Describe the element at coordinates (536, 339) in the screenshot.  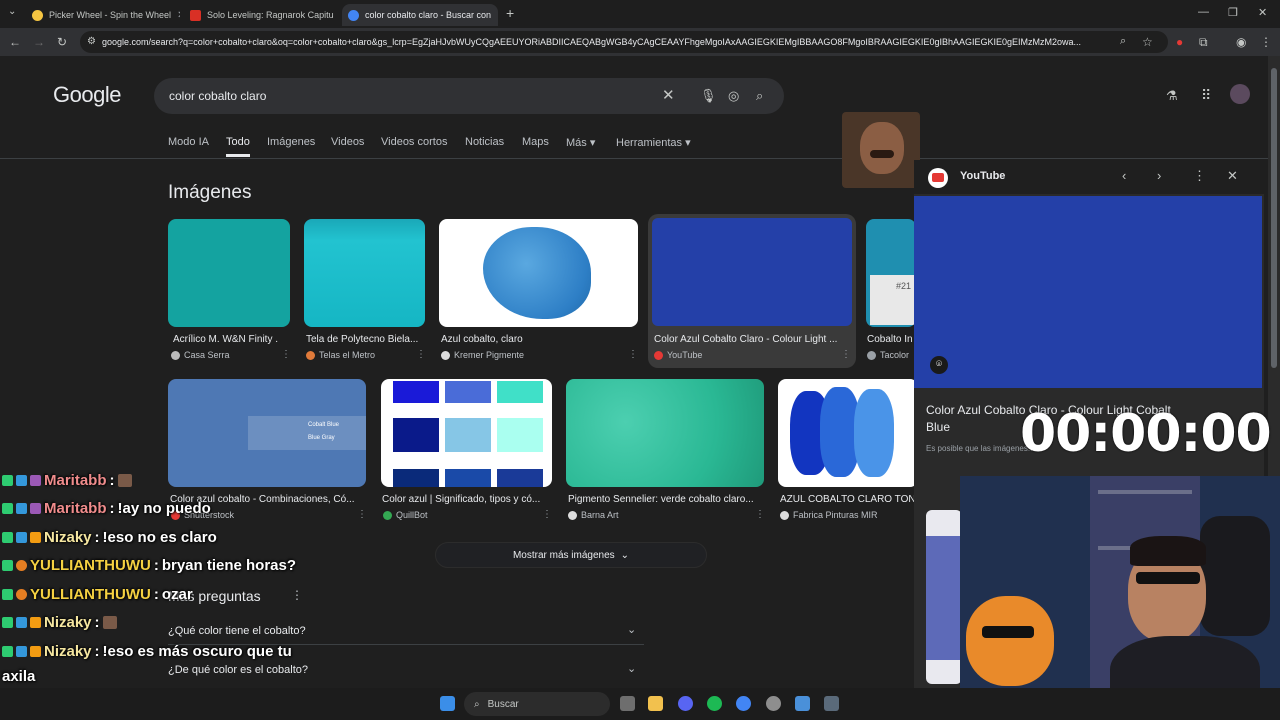
I see `image-caption: Azul cobalto, claro` at that location.